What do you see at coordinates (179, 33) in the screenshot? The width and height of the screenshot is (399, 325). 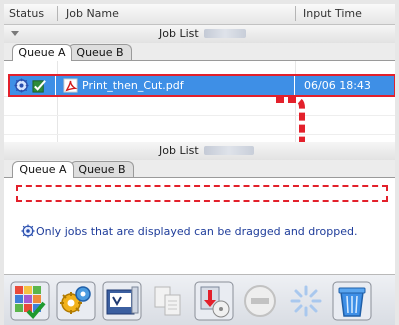 I see `upper-panel-title: Job List` at bounding box center [179, 33].